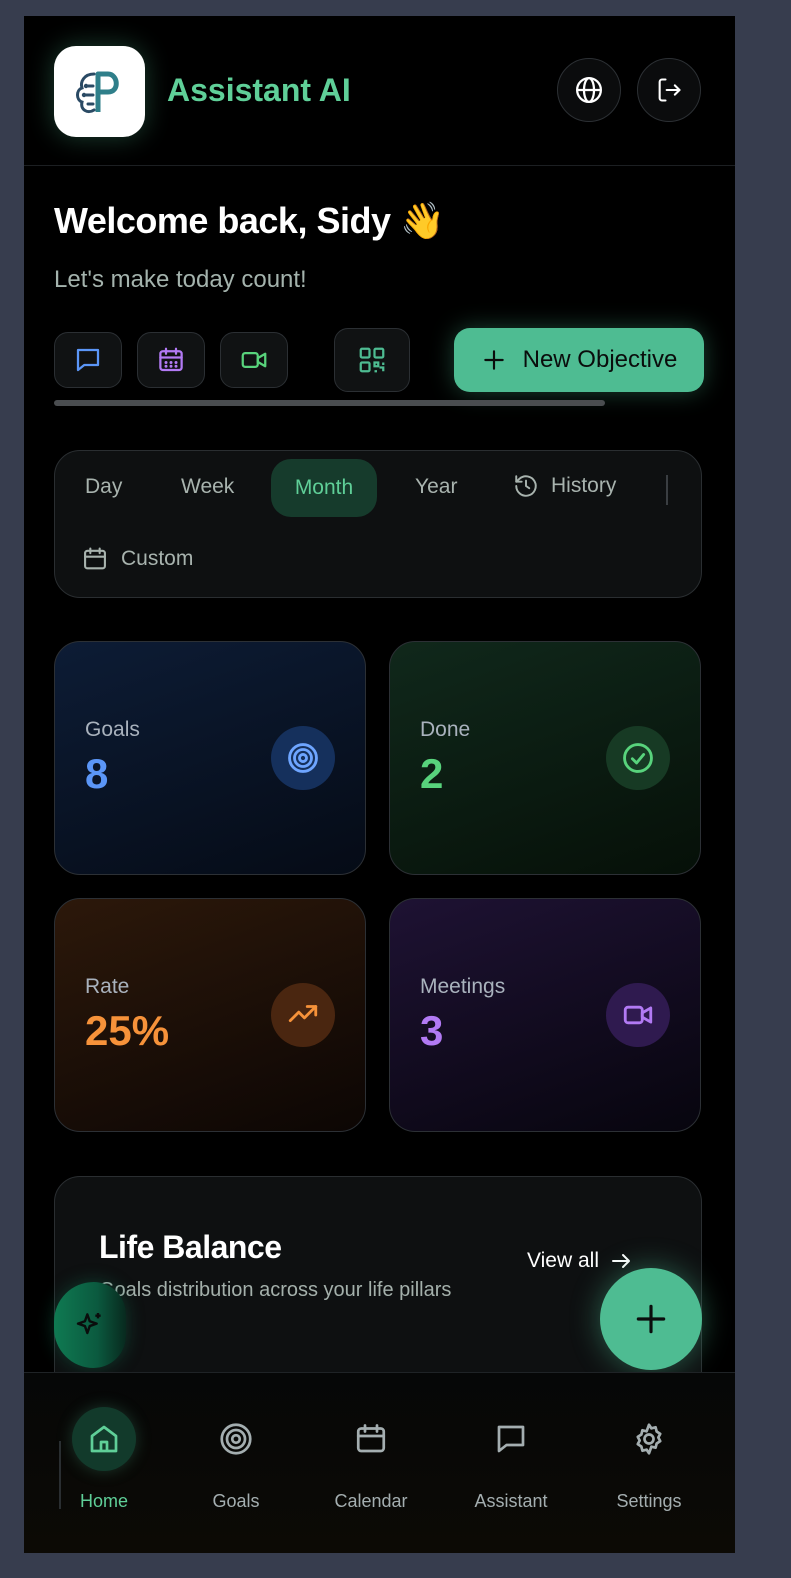 Image resolution: width=791 pixels, height=1578 pixels. I want to click on nav-item-assistant: Assistant, so click(511, 1459).